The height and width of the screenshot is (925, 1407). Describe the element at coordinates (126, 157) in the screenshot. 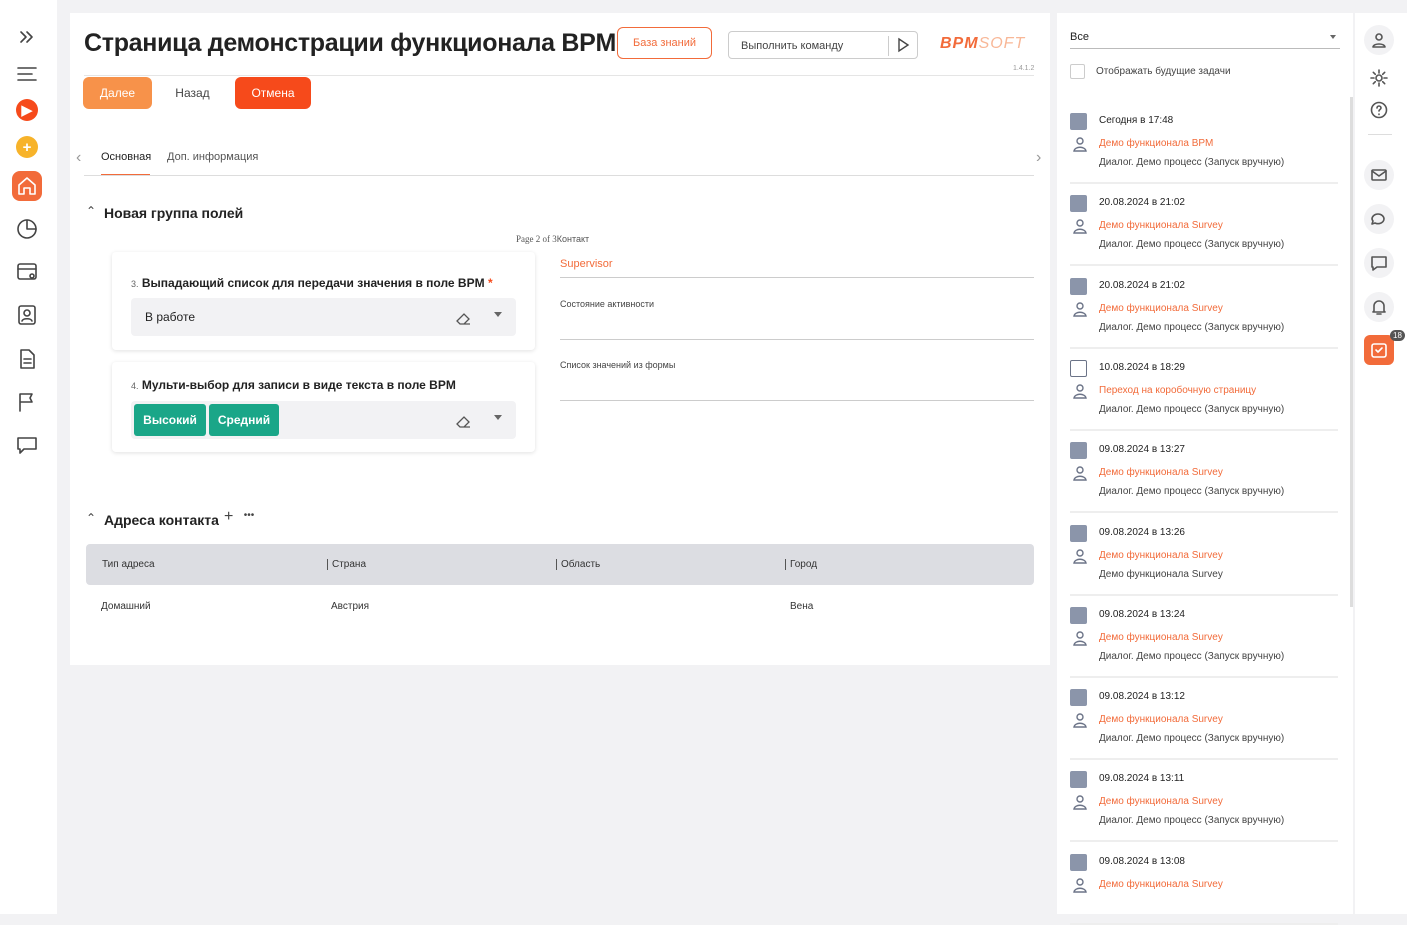

I see `tab-main: Основная` at that location.